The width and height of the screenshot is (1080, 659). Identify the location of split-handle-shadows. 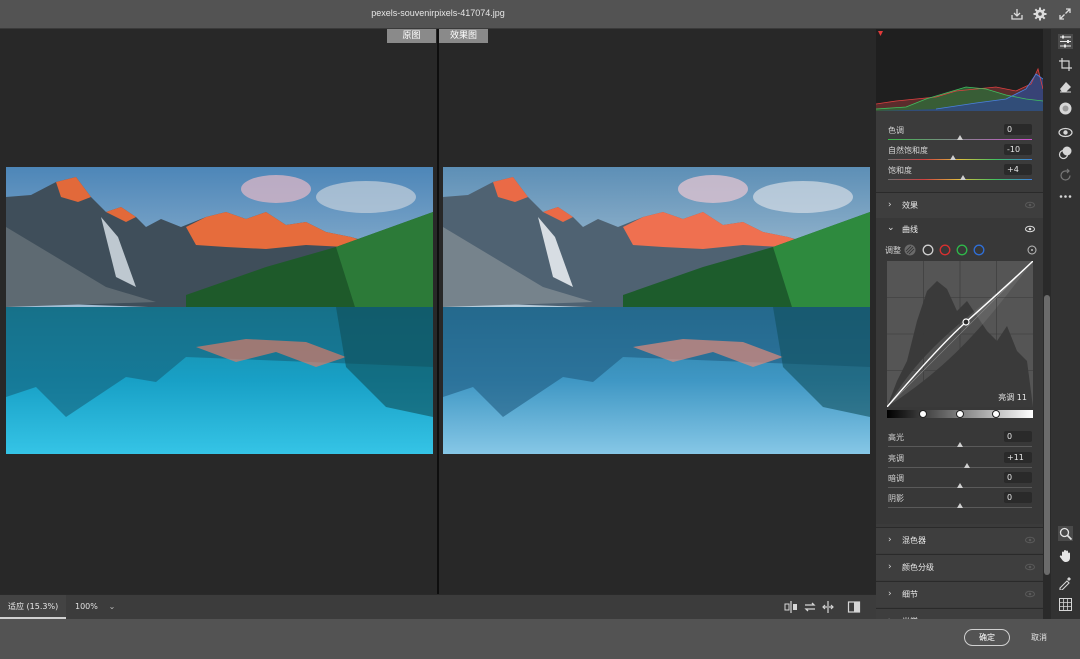
(923, 414).